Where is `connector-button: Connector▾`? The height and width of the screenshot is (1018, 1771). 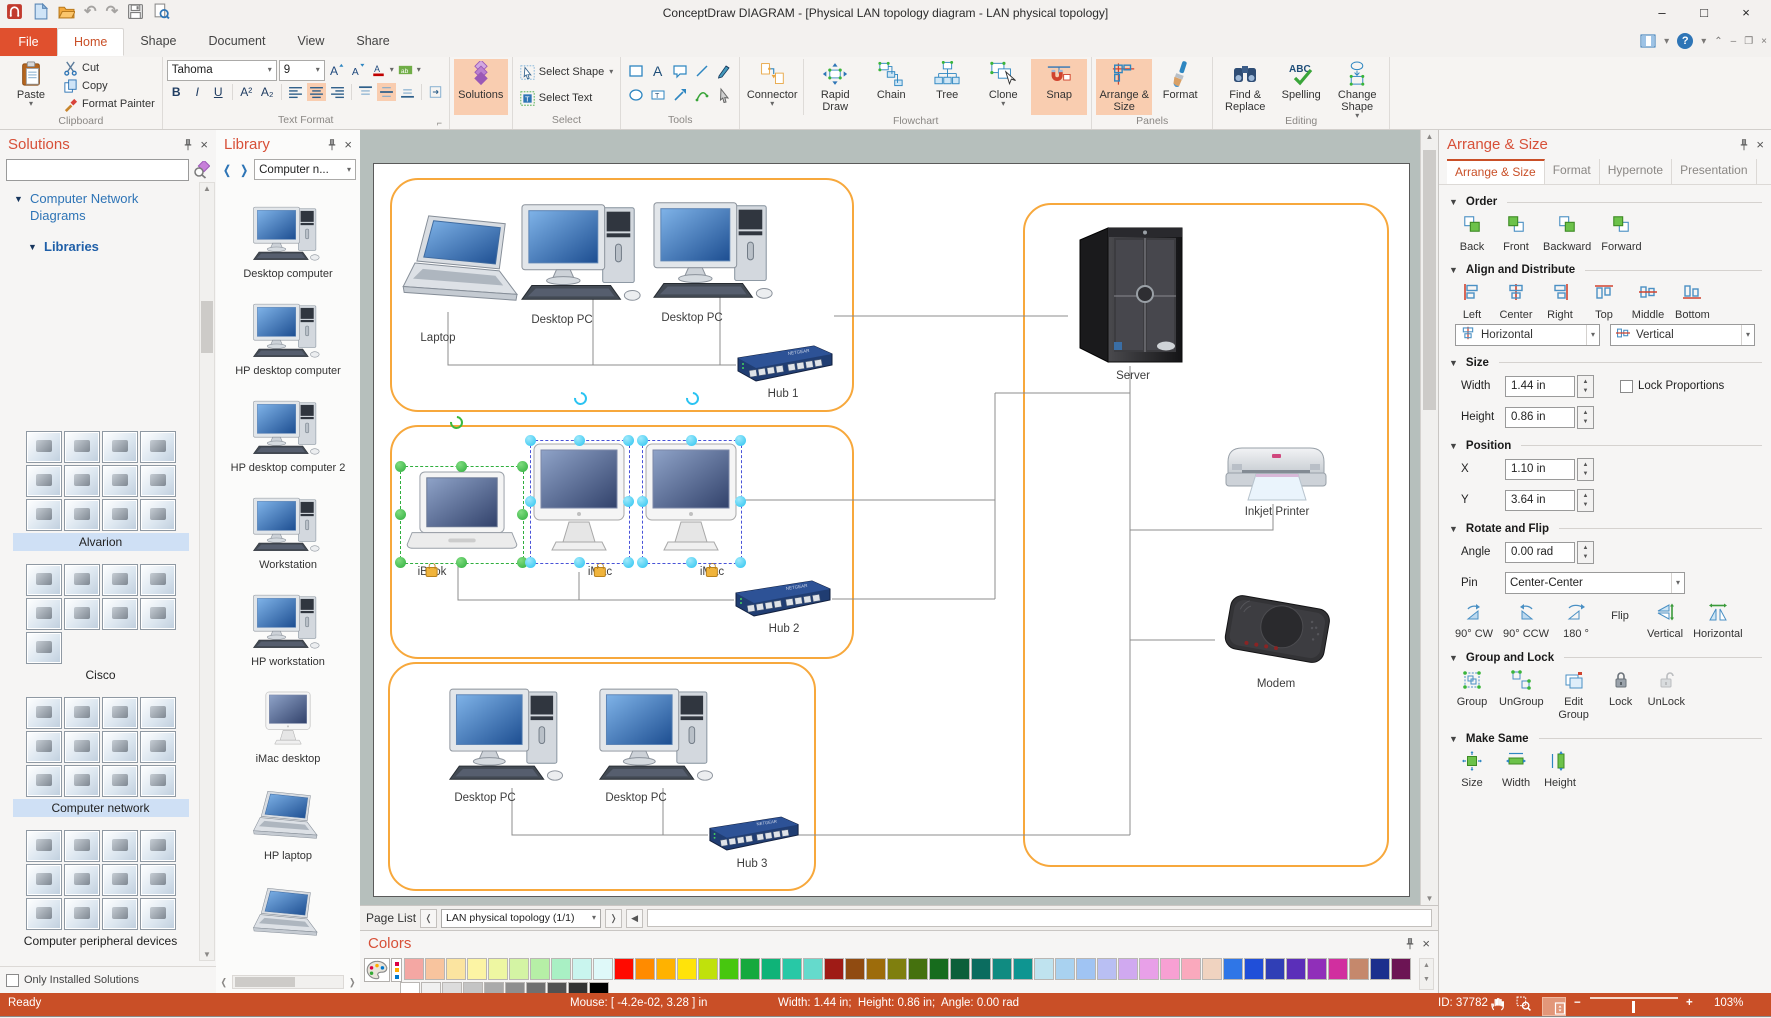
connector-button: Connector▾ is located at coordinates (772, 87).